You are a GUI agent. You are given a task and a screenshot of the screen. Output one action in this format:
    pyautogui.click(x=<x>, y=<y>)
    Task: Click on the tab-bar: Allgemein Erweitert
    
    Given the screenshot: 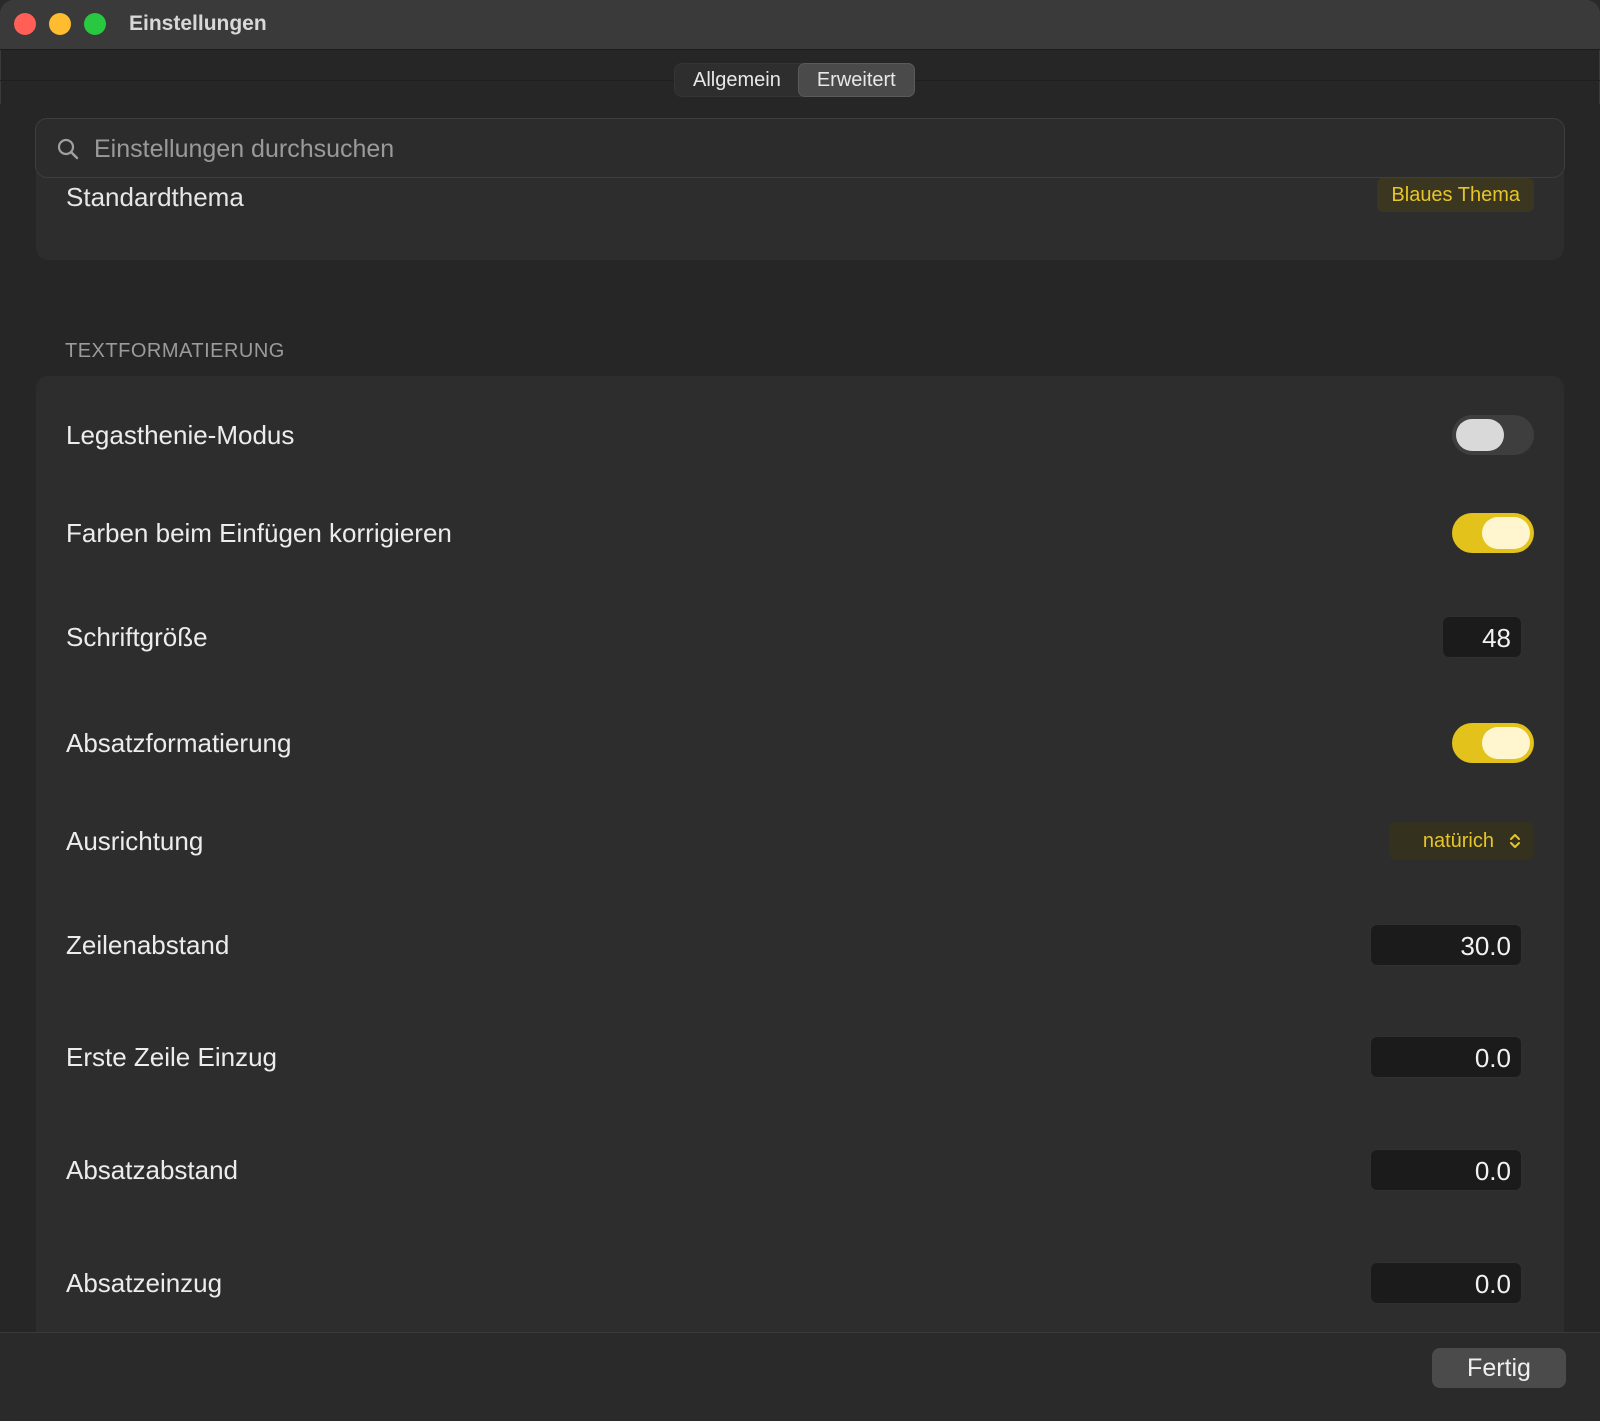 What is the action you would take?
    pyautogui.click(x=794, y=80)
    